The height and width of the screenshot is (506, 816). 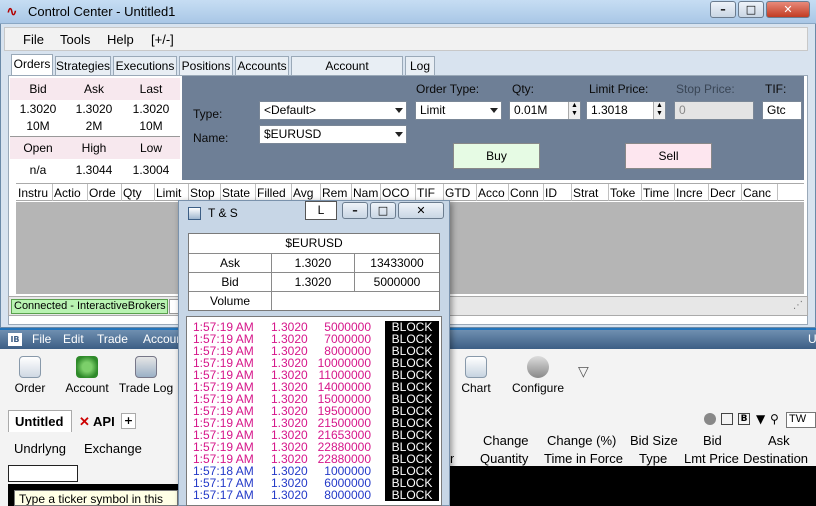 What do you see at coordinates (458, 110) in the screenshot?
I see `order-type-select: Limit` at bounding box center [458, 110].